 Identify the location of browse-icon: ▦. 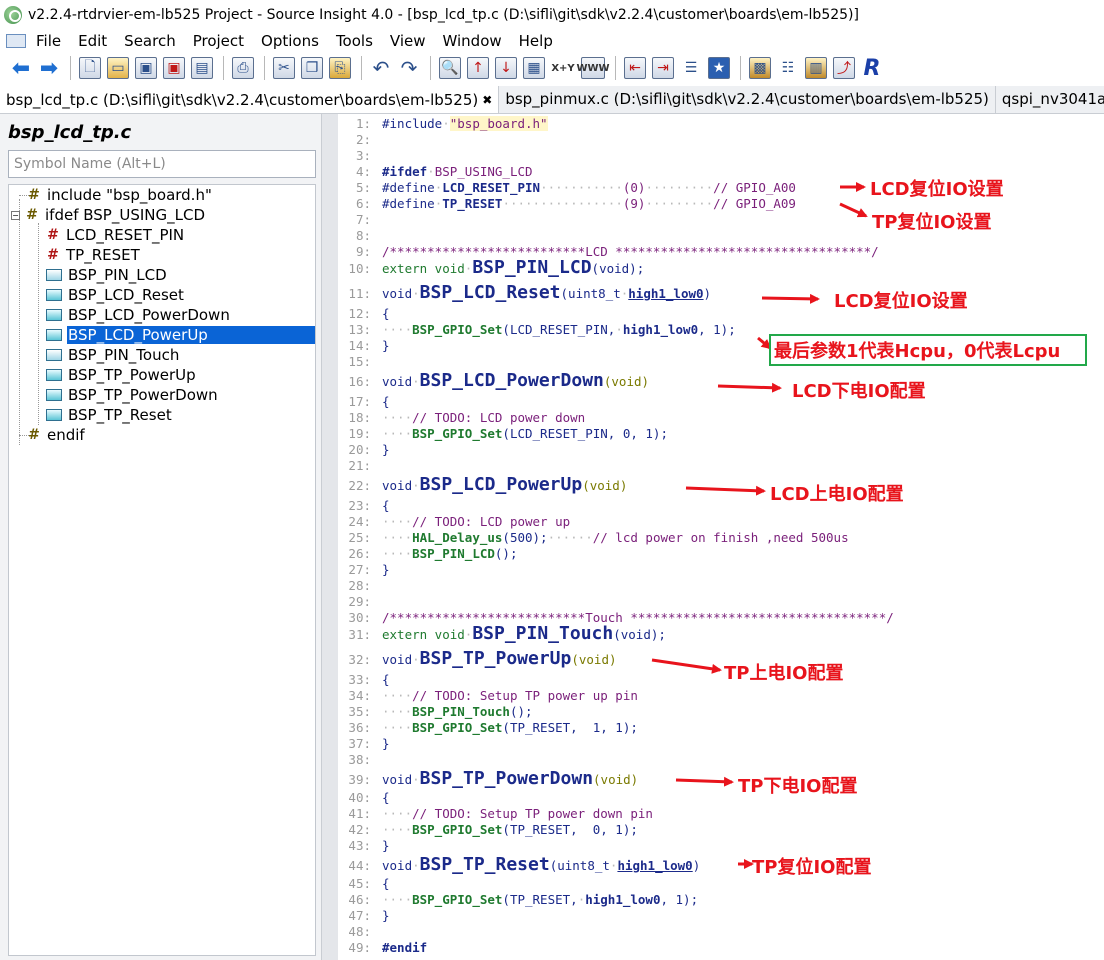
(534, 68).